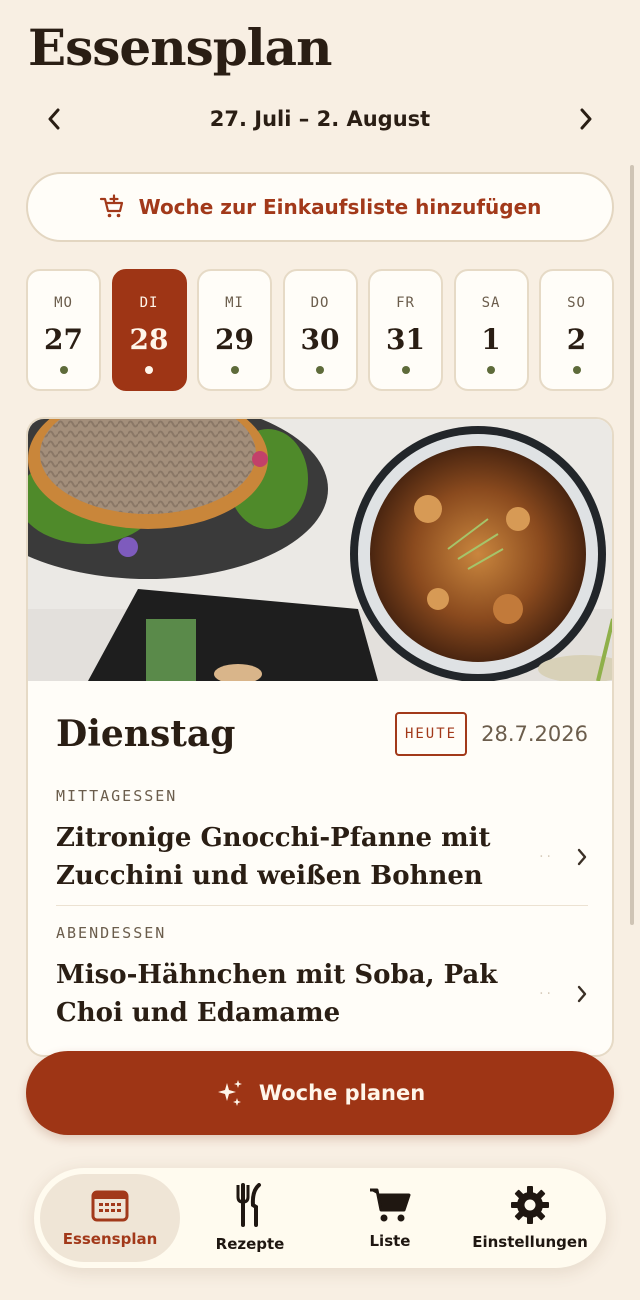 This screenshot has height=1300, width=640. What do you see at coordinates (110, 1206) in the screenshot?
I see `calendar-icon` at bounding box center [110, 1206].